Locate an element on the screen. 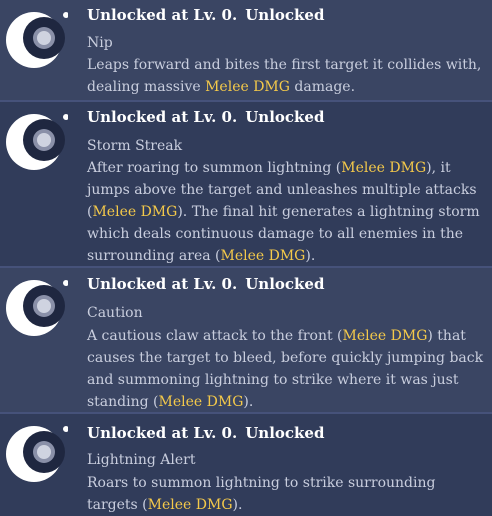 This screenshot has width=492, height=516. skill-name: Nip is located at coordinates (100, 43).